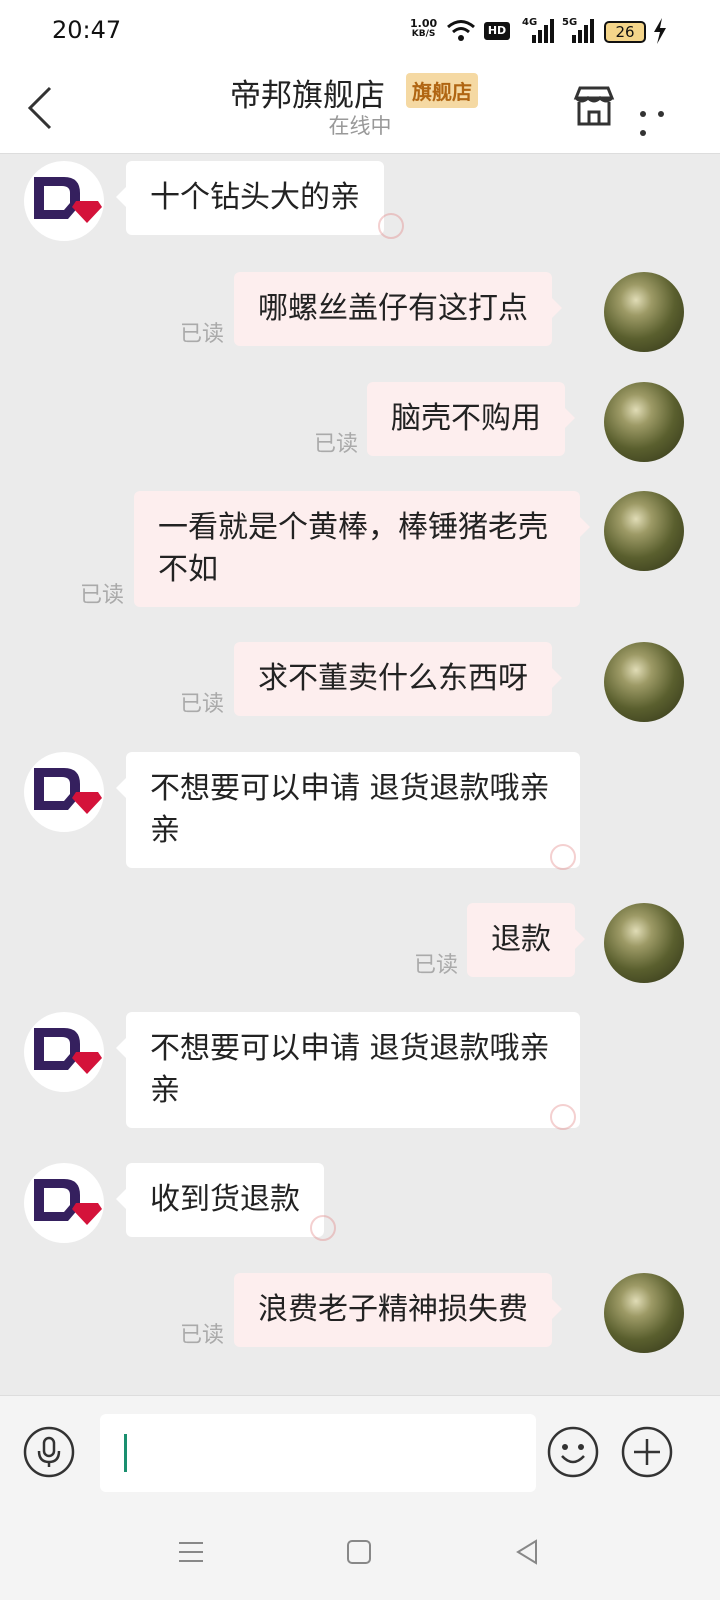  Describe the element at coordinates (307, 96) in the screenshot. I see `shop-title: 帝邦旗舰店` at that location.